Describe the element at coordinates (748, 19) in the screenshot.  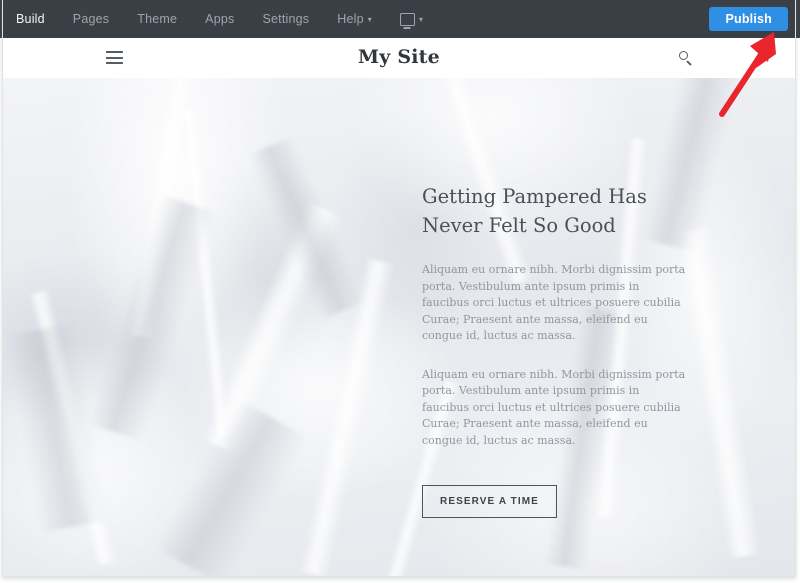
I see `publish-button: Publish` at that location.